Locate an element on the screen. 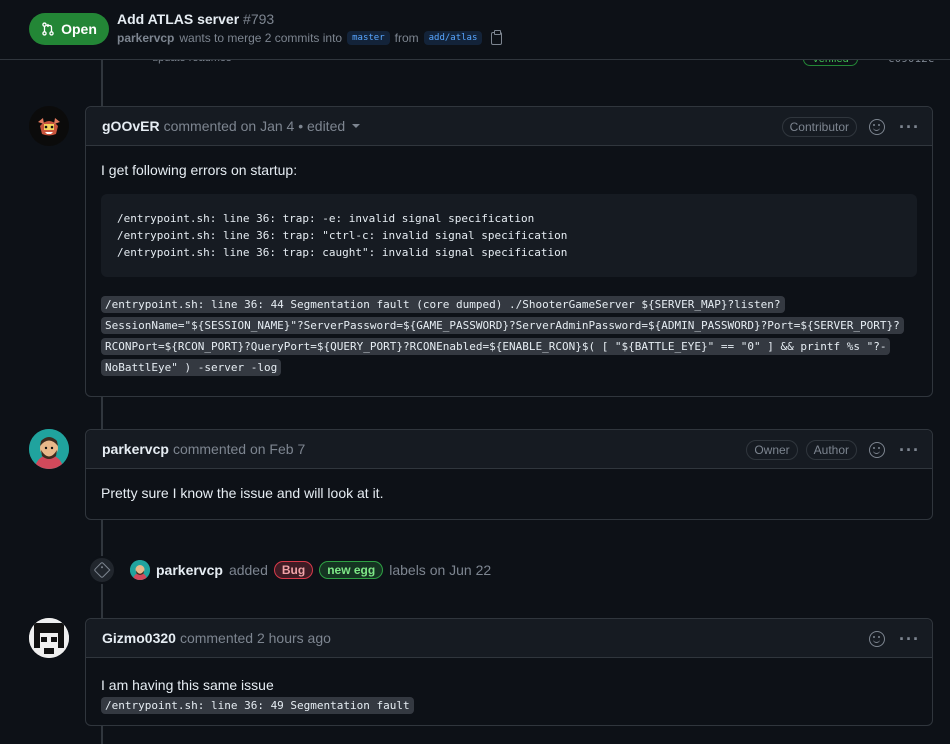  parkervcp-mini-avatar-icon is located at coordinates (140, 570).